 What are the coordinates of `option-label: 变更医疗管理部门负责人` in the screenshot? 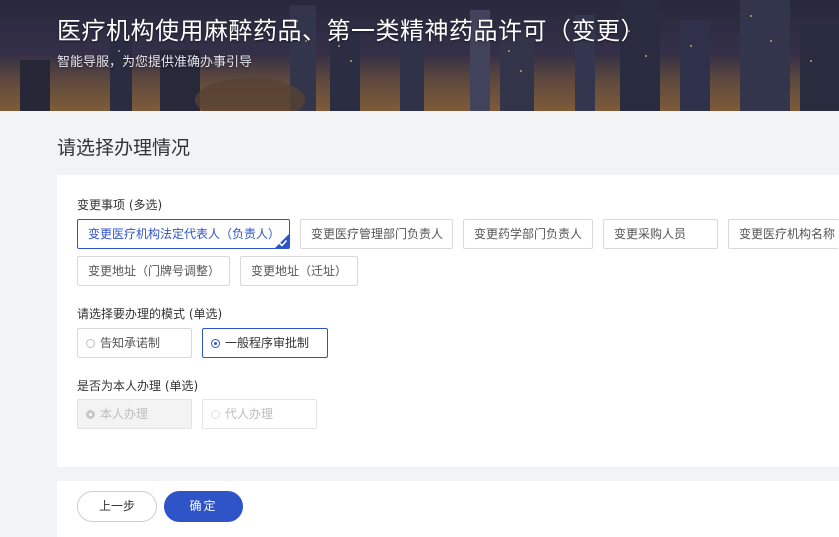 It's located at (377, 234).